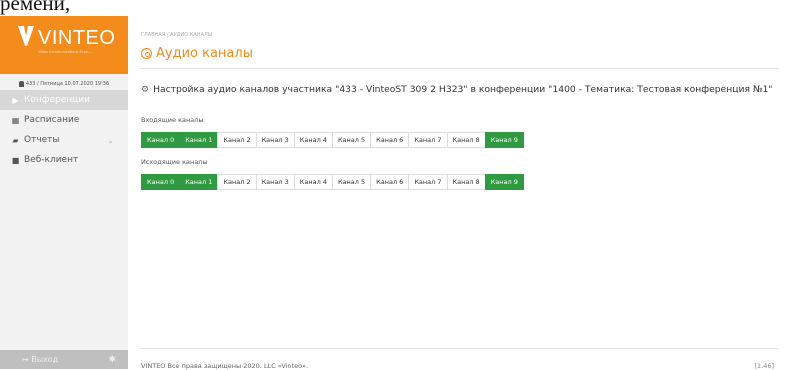  I want to click on sidebar-item-schedule: ▦ Расписание, so click(64, 120).